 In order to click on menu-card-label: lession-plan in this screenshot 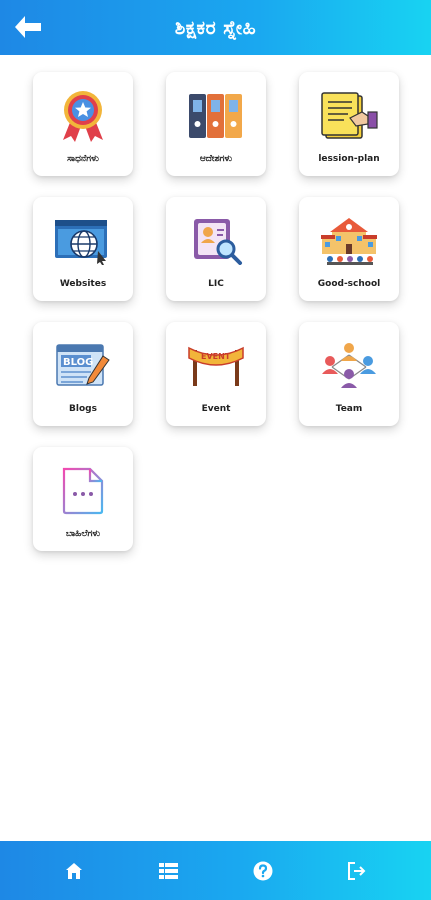, I will do `click(349, 159)`.